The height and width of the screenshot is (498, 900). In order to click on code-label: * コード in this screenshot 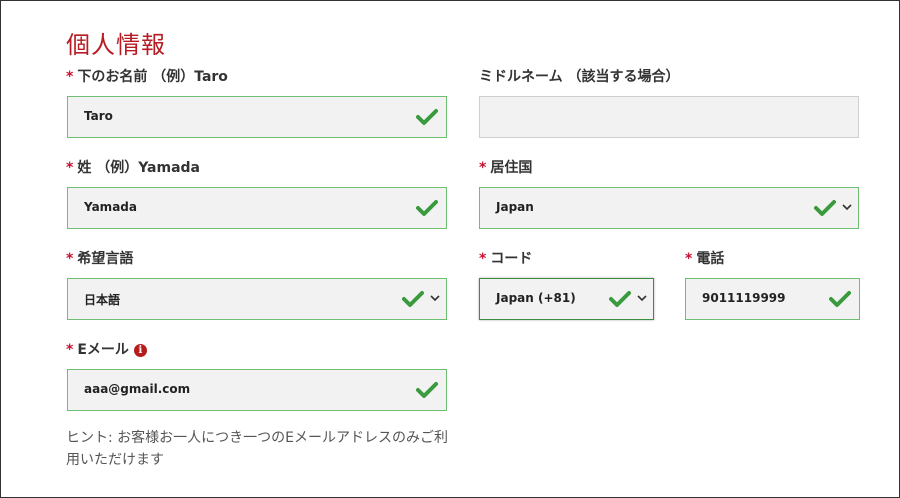, I will do `click(505, 258)`.